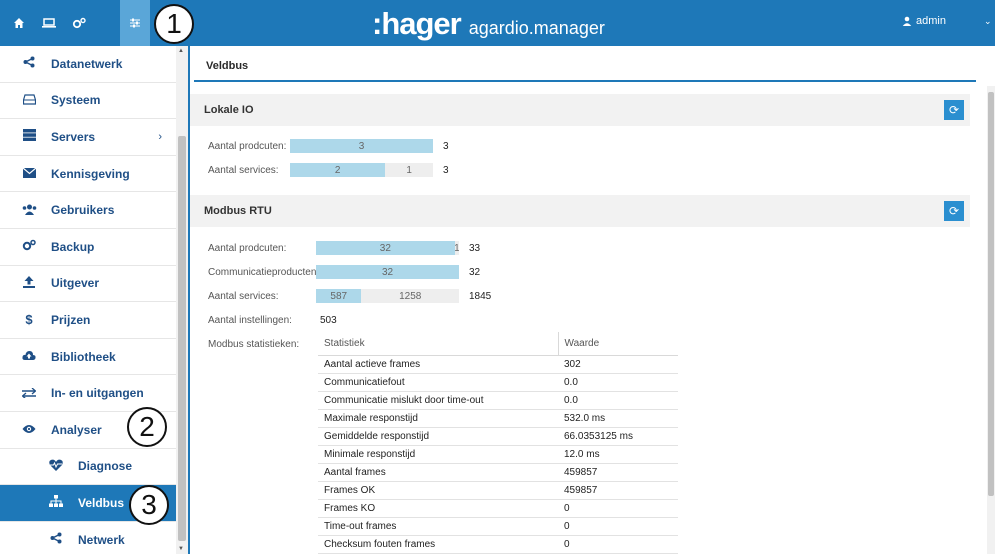 The image size is (995, 554). Describe the element at coordinates (617, 344) in the screenshot. I see `column-header: Waarde` at that location.